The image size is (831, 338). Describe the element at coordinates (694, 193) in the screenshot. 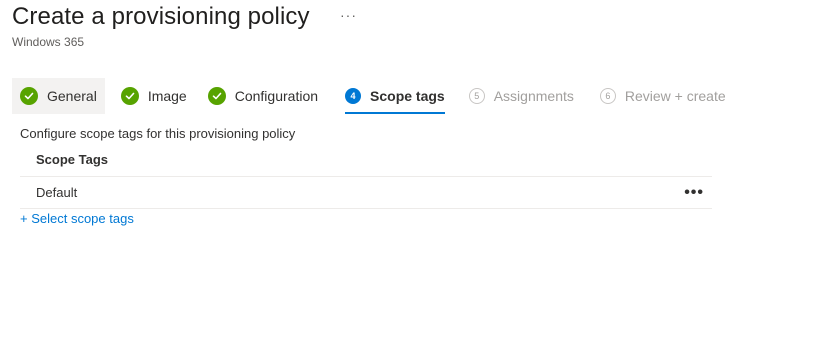

I see `row-more-options-icon: •••` at that location.